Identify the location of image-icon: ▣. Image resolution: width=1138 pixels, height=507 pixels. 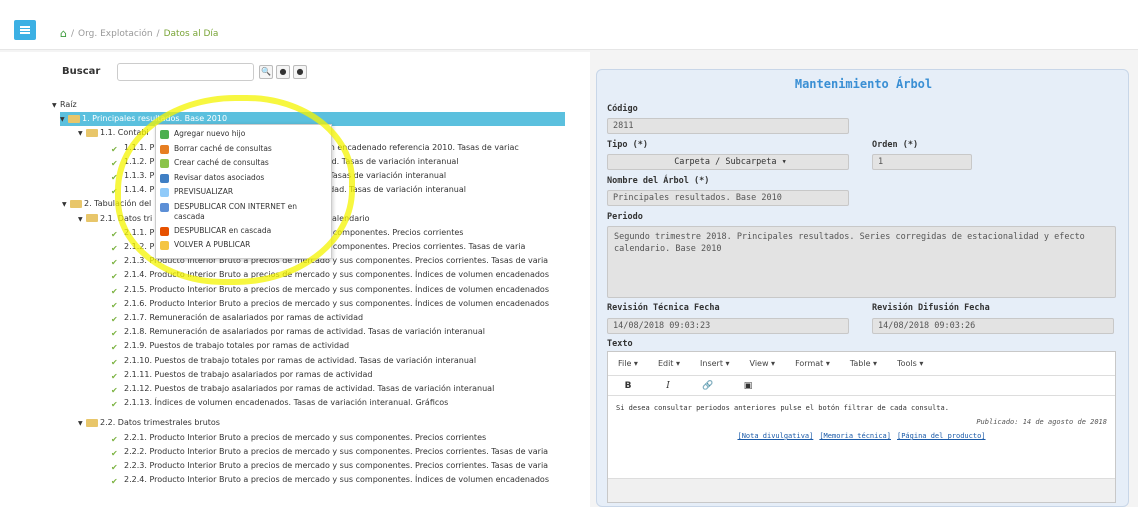
(748, 386).